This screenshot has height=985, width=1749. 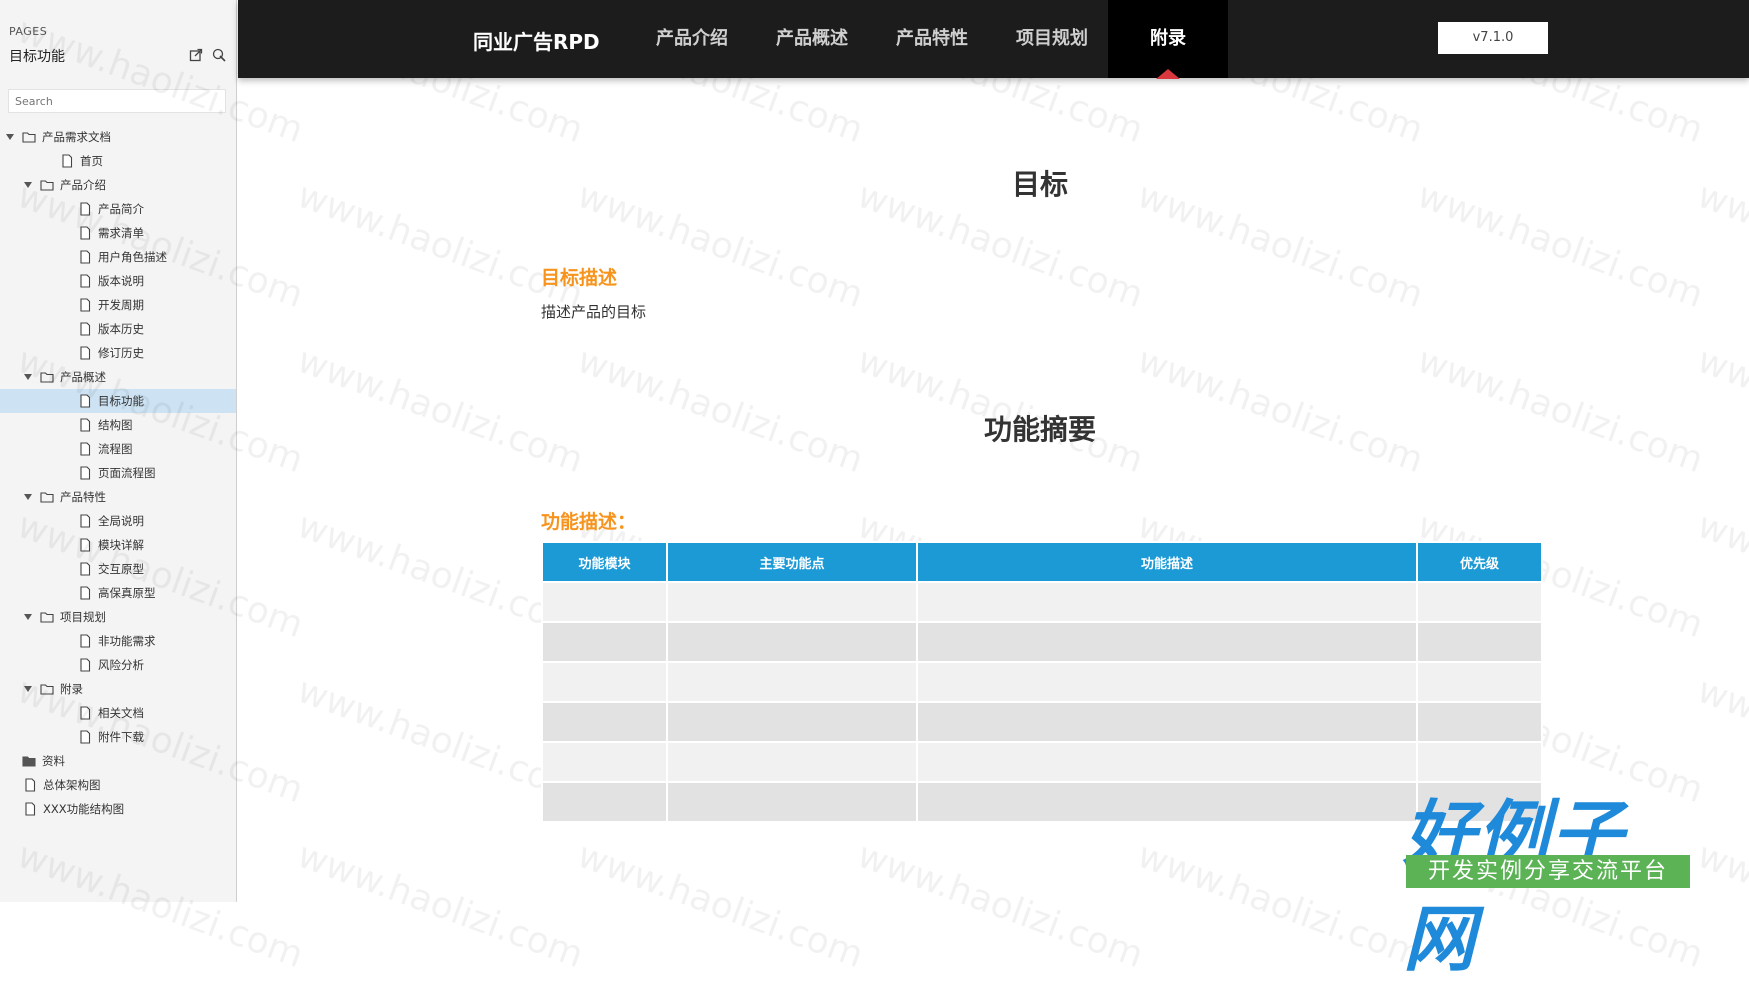 I want to click on table-header-row: 功能模块 主要功能点 功能描述 优先级, so click(x=1042, y=562).